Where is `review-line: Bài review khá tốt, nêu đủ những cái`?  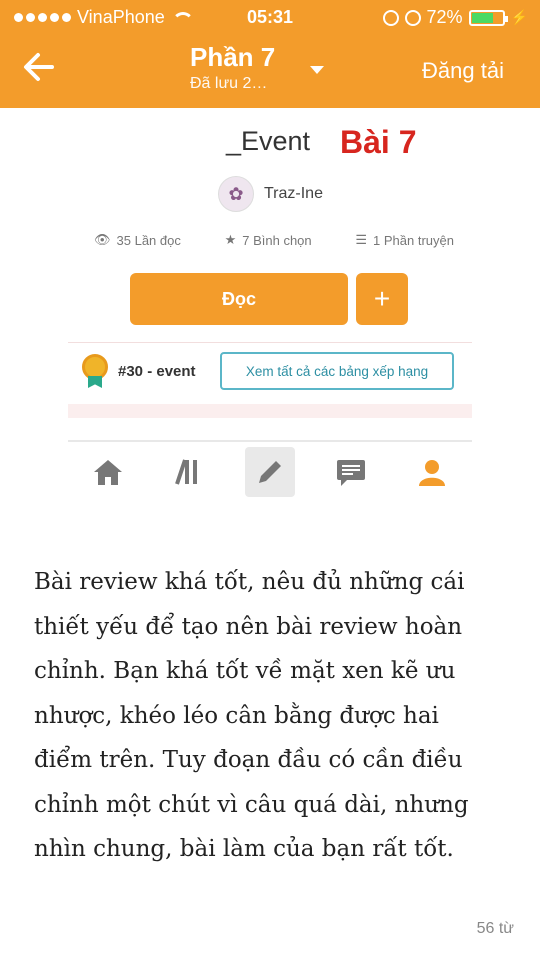 review-line: Bài review khá tốt, nêu đủ những cái is located at coordinates (249, 582).